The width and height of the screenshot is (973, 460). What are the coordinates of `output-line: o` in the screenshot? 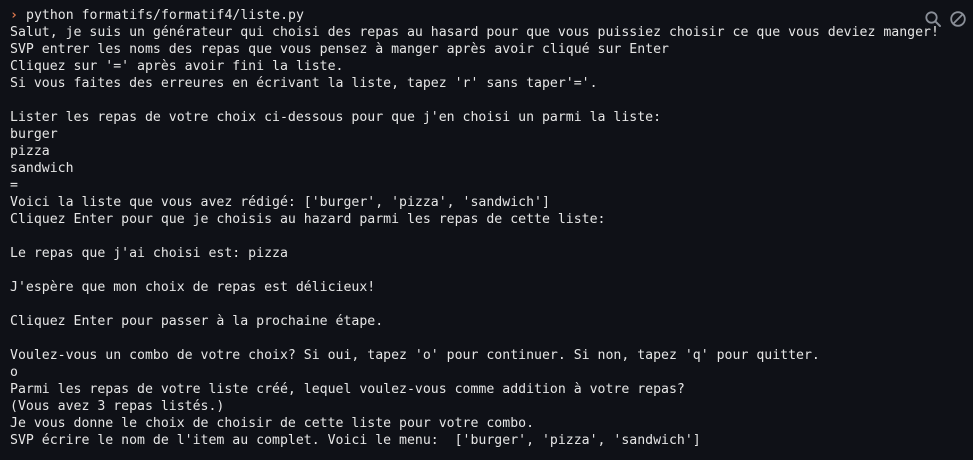 It's located at (14, 372).